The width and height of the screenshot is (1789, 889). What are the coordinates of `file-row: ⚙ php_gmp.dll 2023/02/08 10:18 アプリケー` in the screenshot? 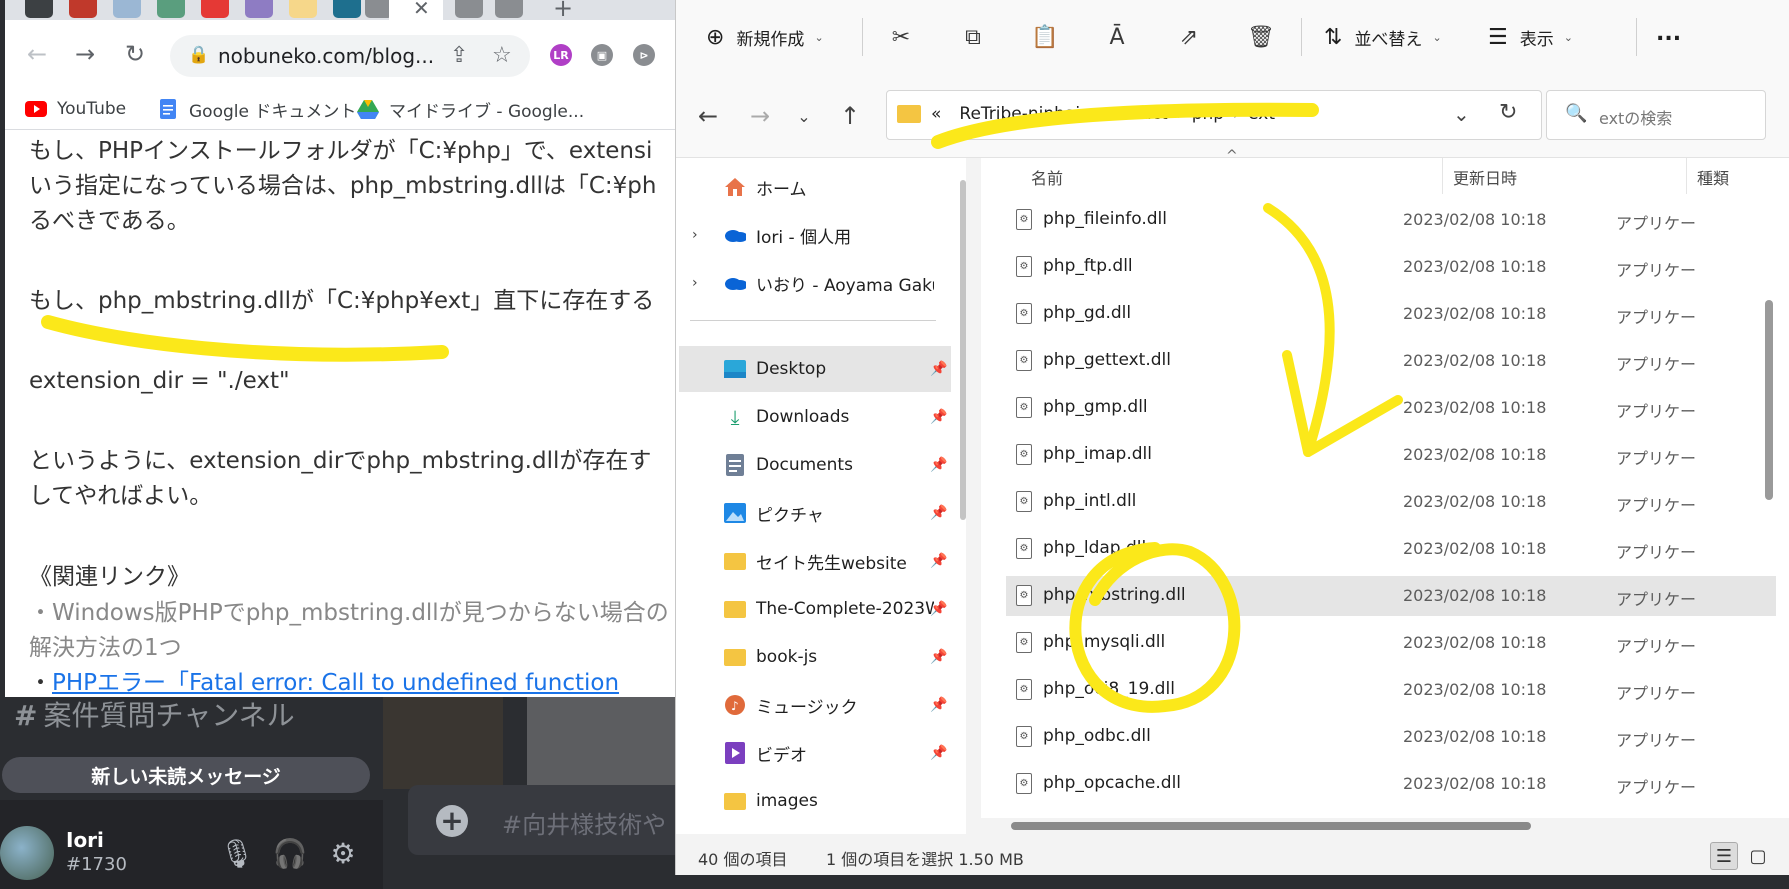 It's located at (1391, 408).